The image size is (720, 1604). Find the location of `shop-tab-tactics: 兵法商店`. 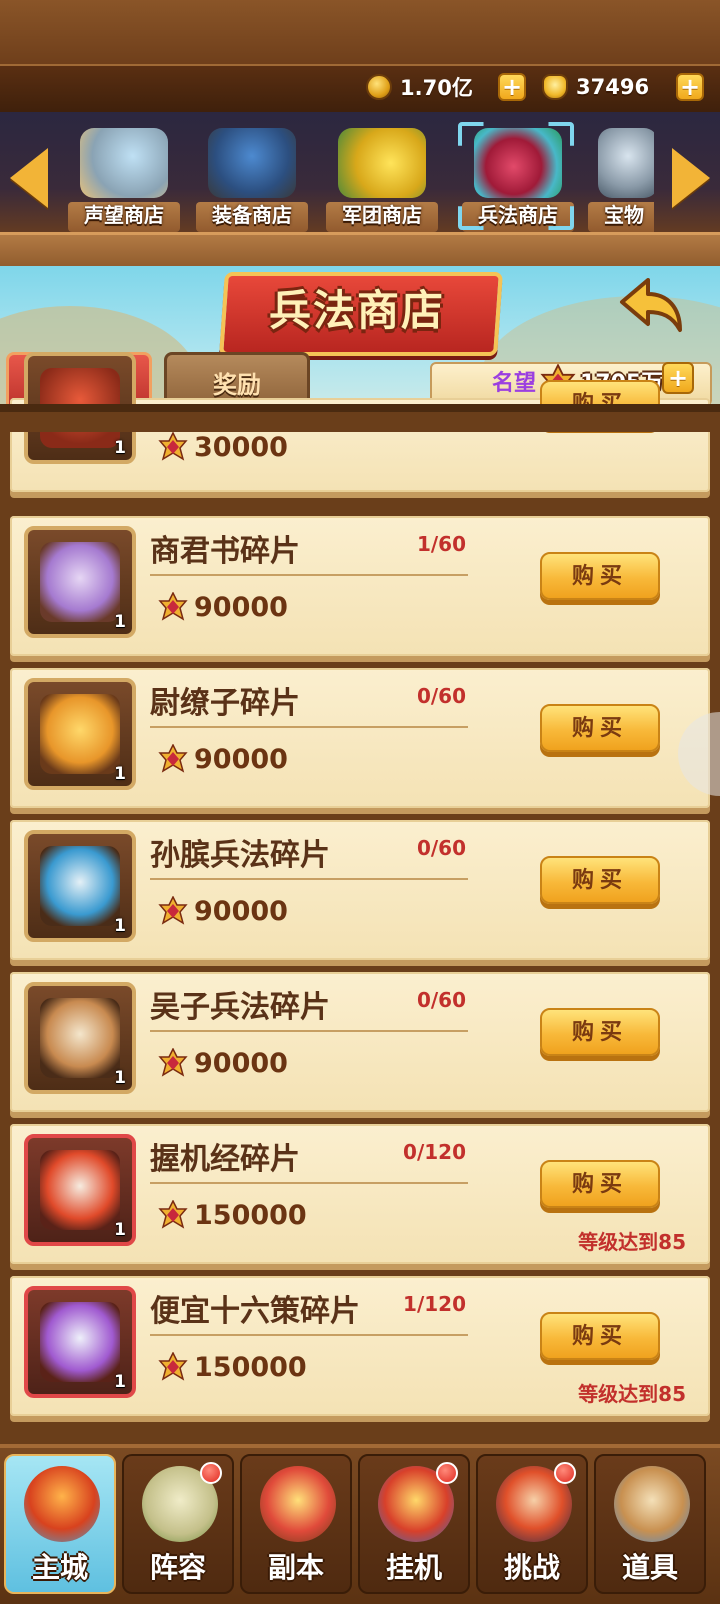

shop-tab-tactics: 兵法商店 is located at coordinates (518, 177).